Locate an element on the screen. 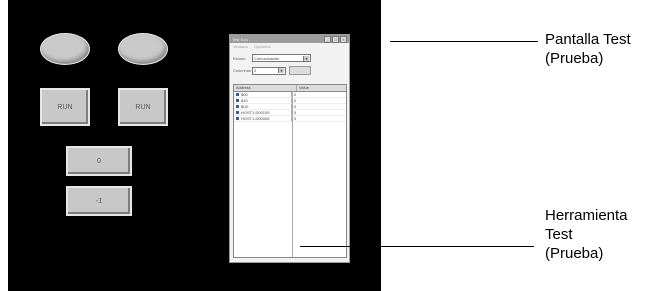  column-header-value: Value is located at coordinates (304, 88).